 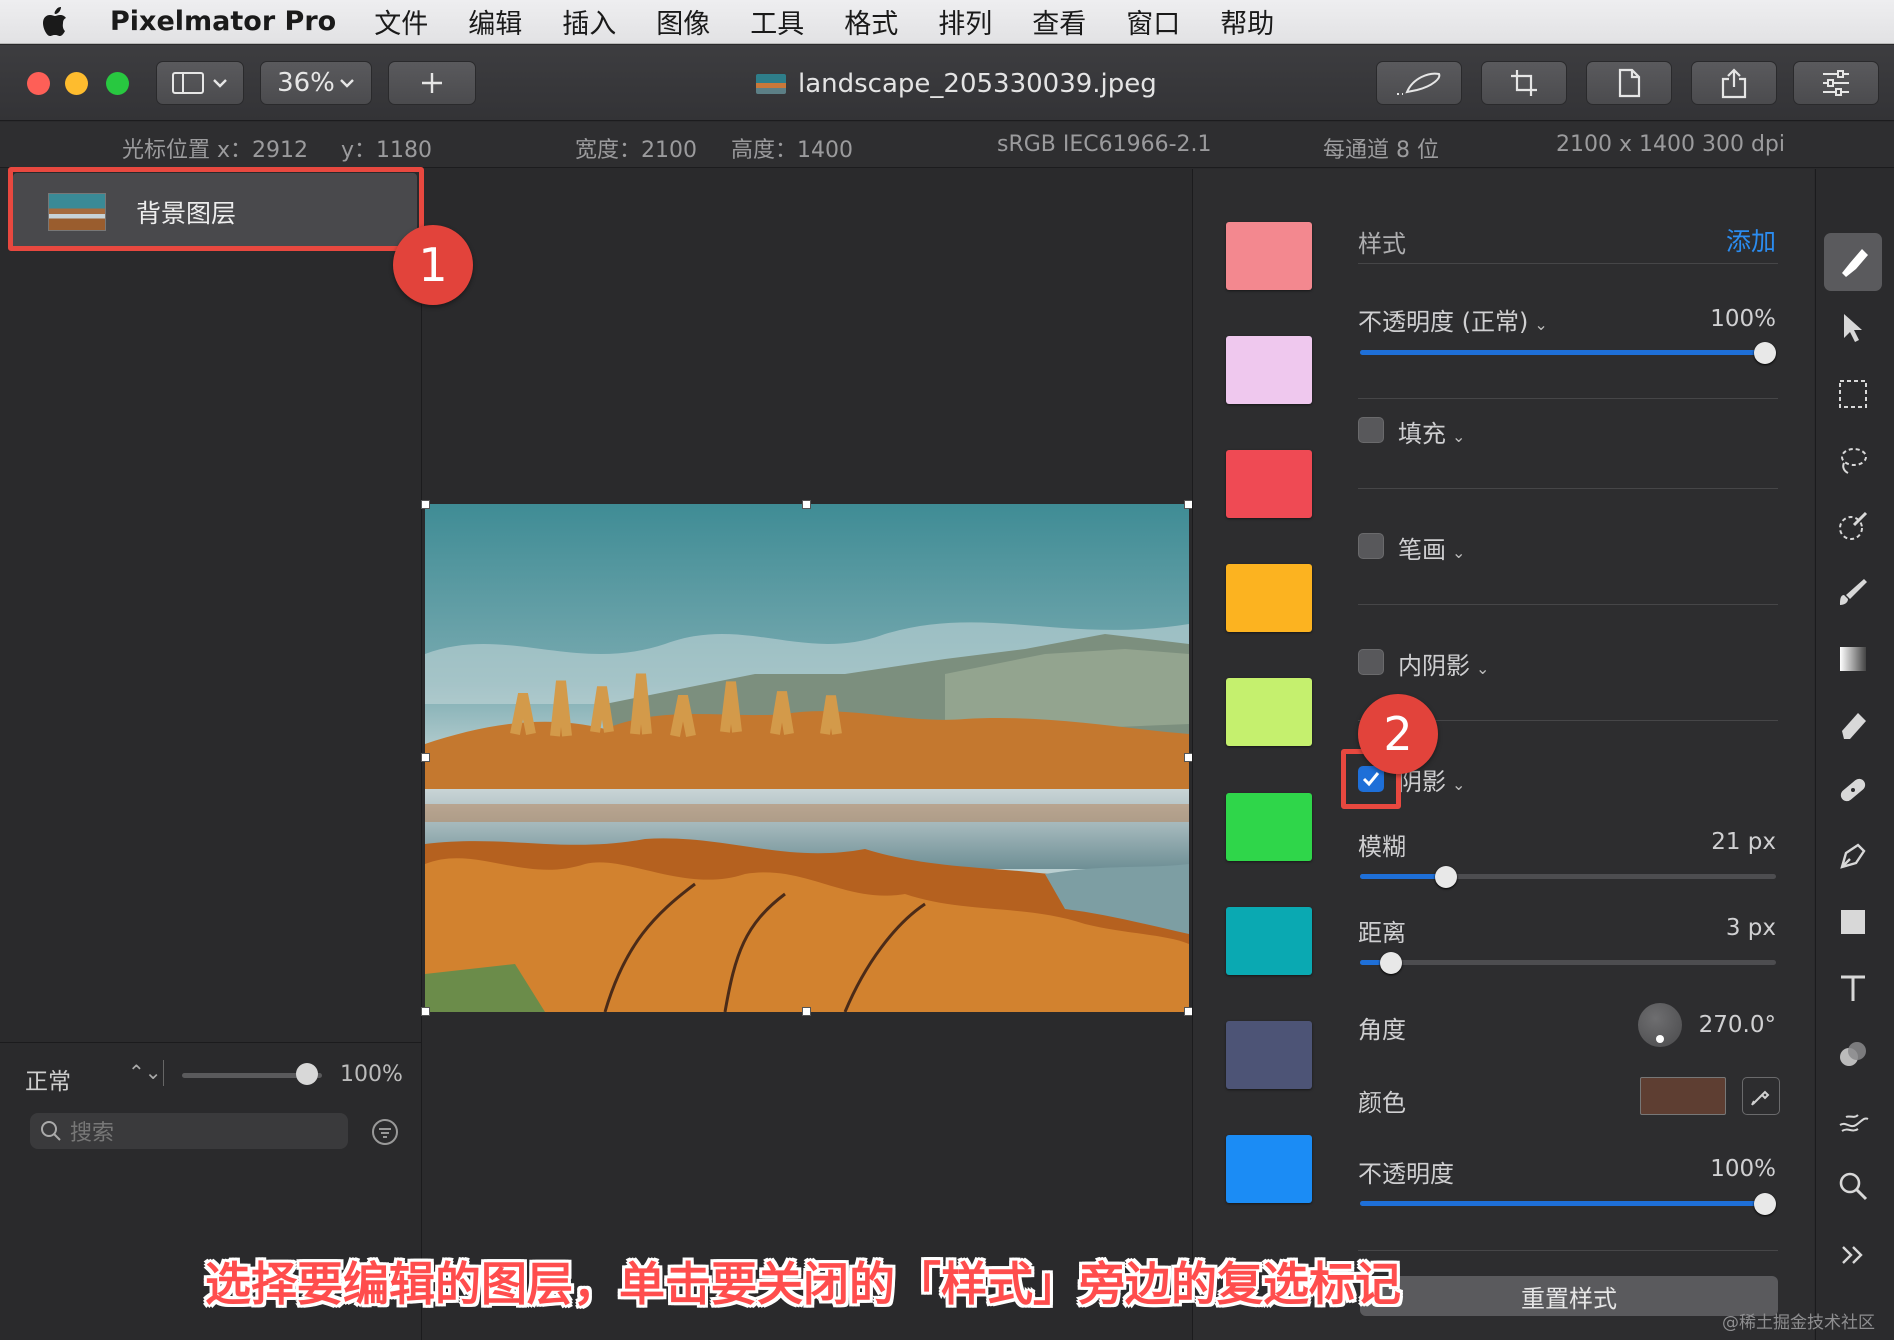 What do you see at coordinates (1660, 1039) in the screenshot?
I see `angle-dial-indicator` at bounding box center [1660, 1039].